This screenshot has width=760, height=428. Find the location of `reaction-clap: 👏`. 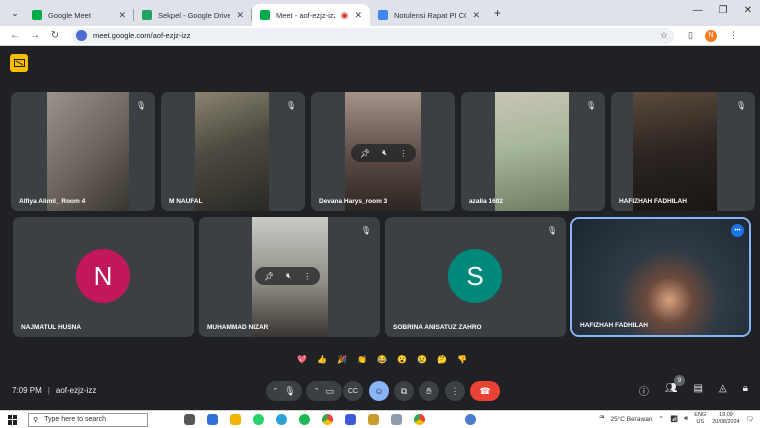

reaction-clap: 👏 is located at coordinates (362, 359).